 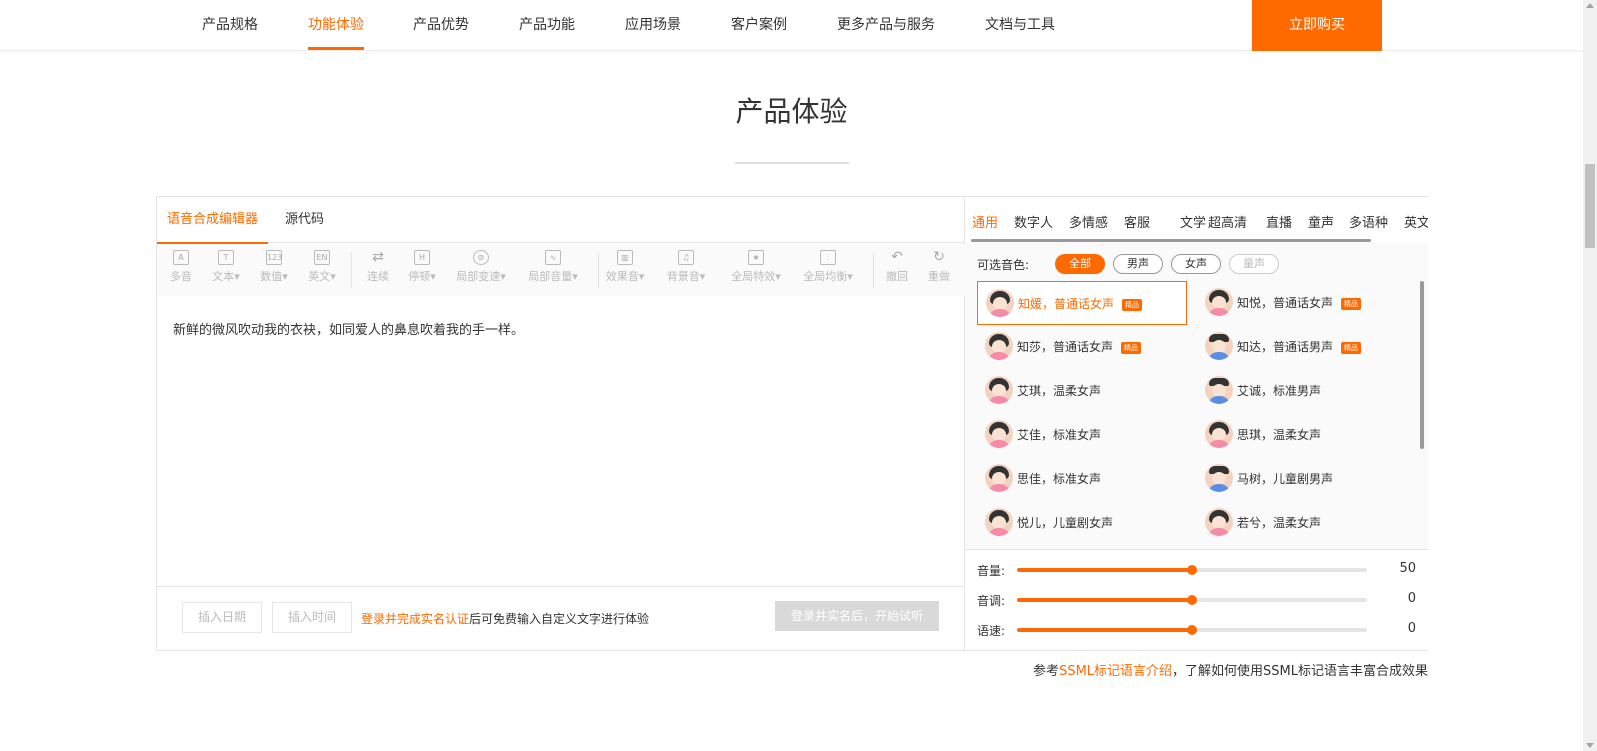 What do you see at coordinates (1171, 240) in the screenshot?
I see `category-scrollbar` at bounding box center [1171, 240].